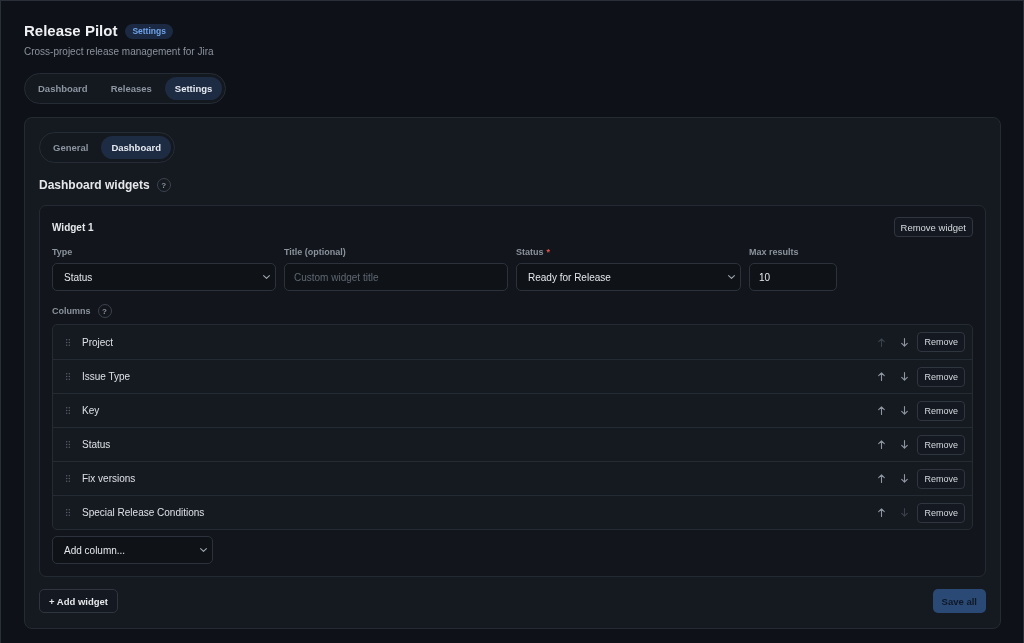 The height and width of the screenshot is (643, 1024). Describe the element at coordinates (71, 31) in the screenshot. I see `app-title: Release Pilot` at that location.